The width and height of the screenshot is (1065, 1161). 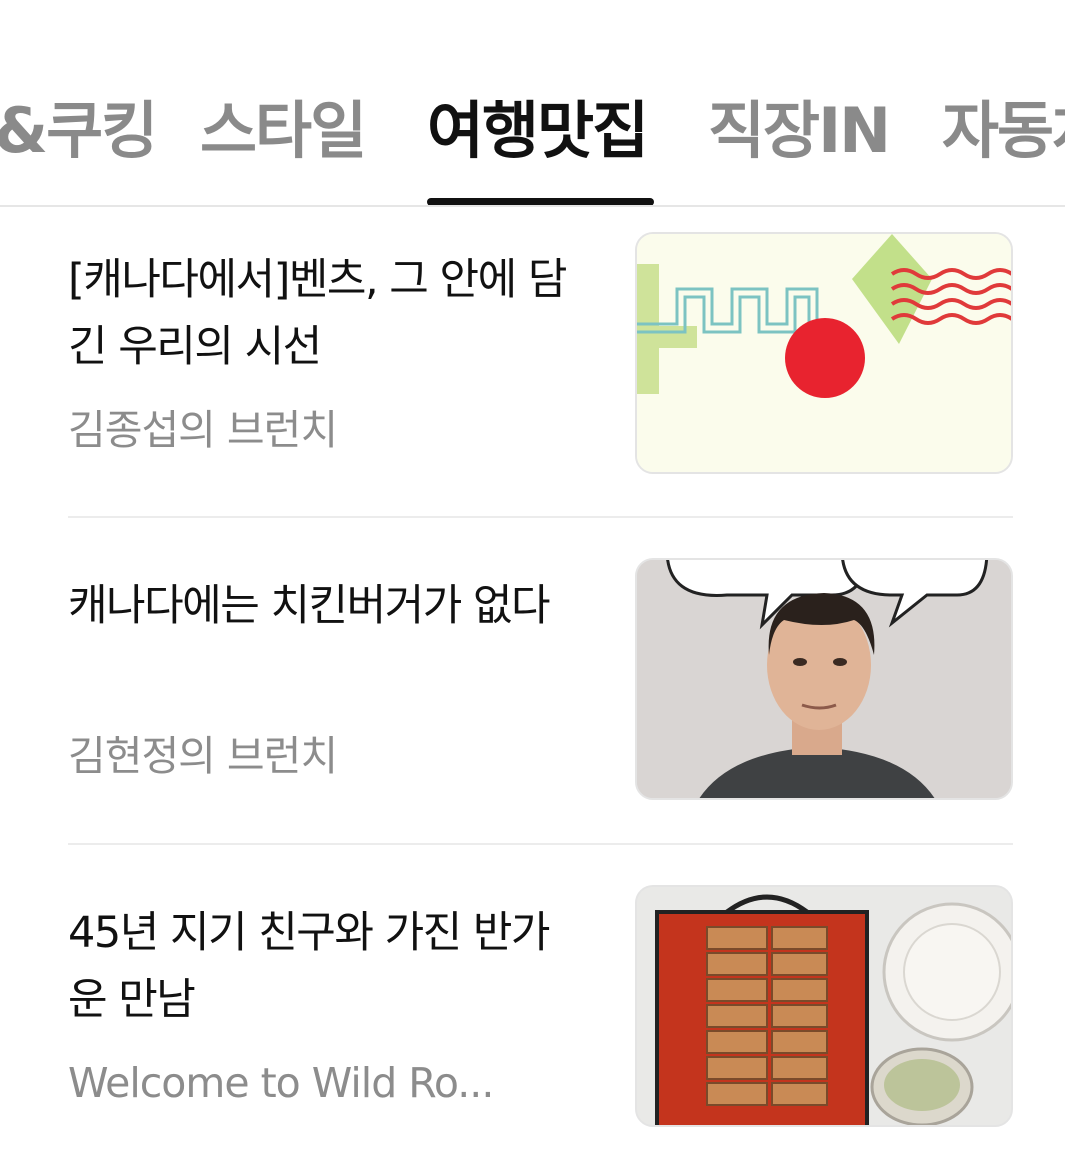 I want to click on article-title: [캐나다에서]벤츠, 그 안에 담긴 우리의 시선, so click(x=317, y=313).